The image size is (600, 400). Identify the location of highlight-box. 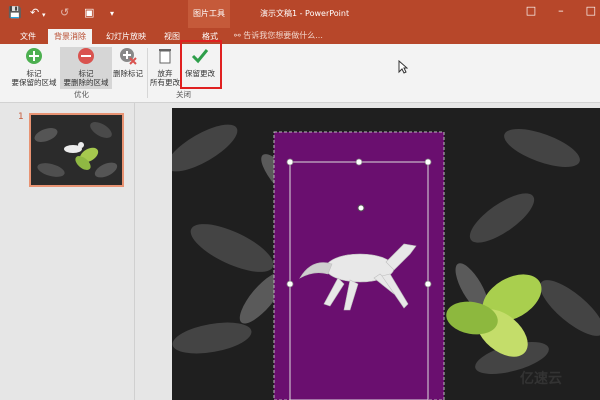
(201, 64).